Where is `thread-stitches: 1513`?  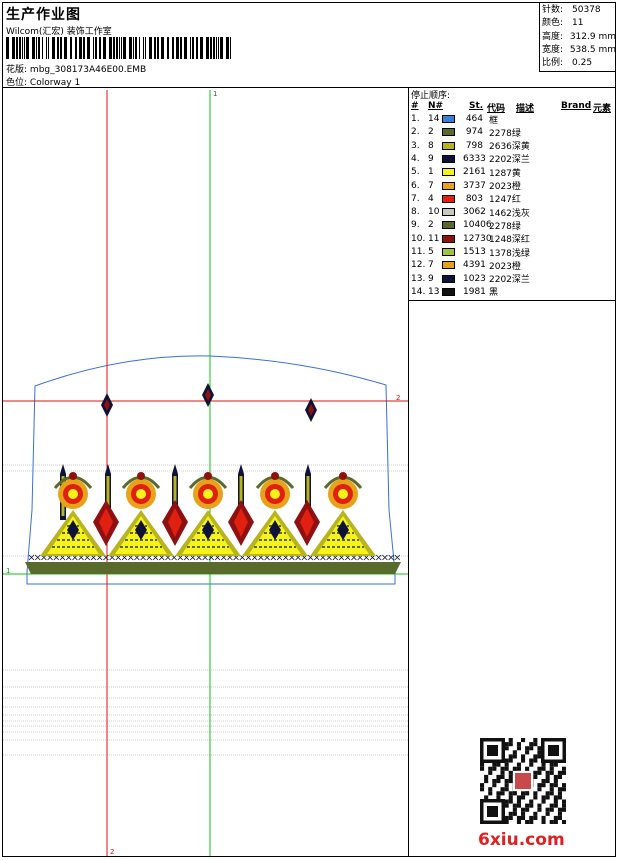
thread-stitches: 1513 is located at coordinates (474, 252).